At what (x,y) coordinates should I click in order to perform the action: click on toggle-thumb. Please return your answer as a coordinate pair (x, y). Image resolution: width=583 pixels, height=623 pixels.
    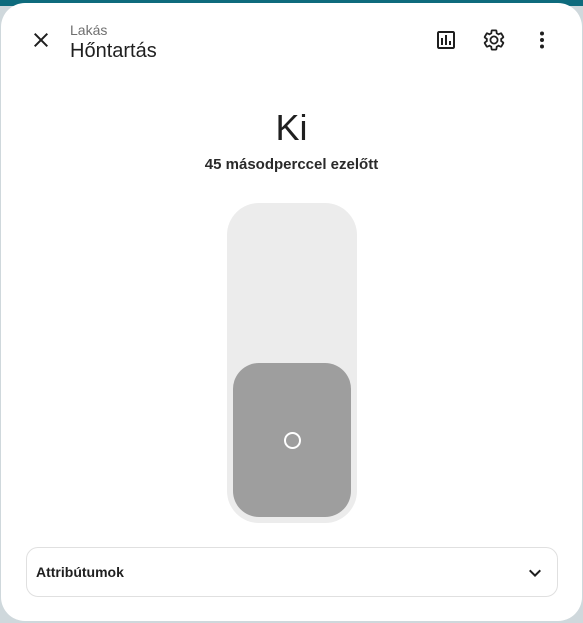
    Looking at the image, I should click on (292, 440).